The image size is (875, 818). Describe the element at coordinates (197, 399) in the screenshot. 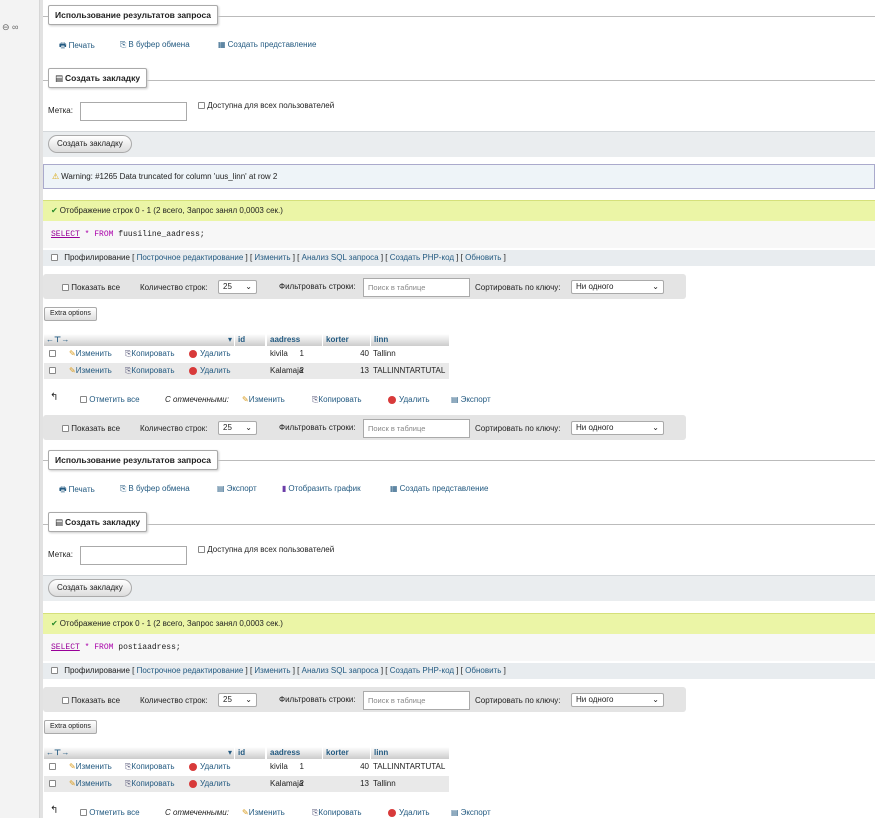

I see `with-selected-label: С отмеченными:` at that location.